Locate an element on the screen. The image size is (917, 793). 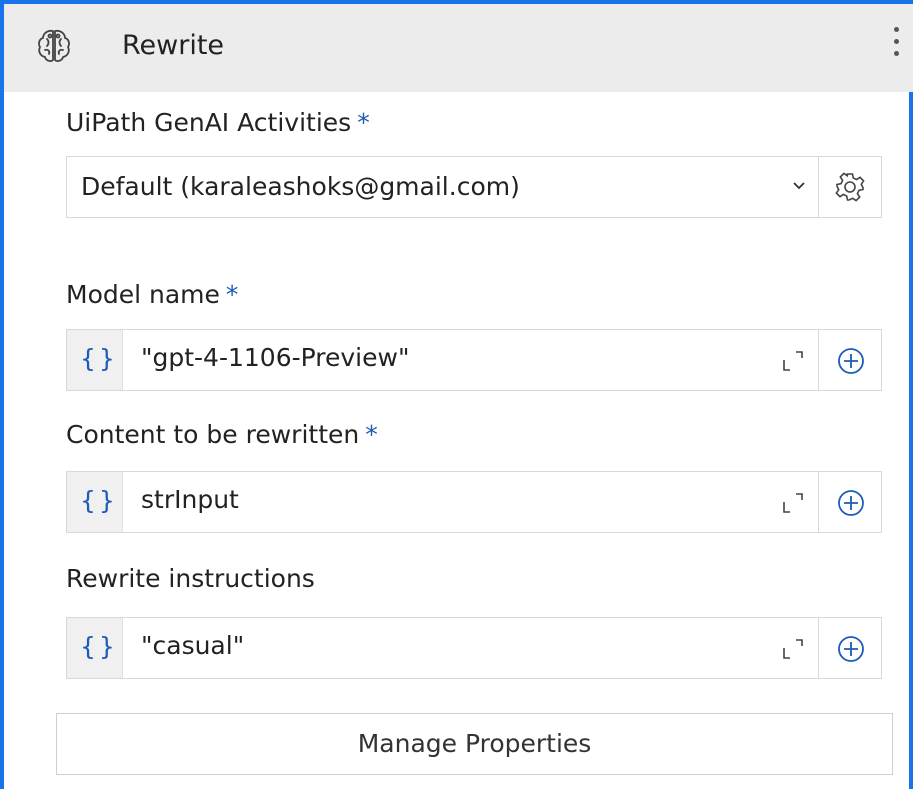
rewrite-instructions-add-button is located at coordinates (850, 648).